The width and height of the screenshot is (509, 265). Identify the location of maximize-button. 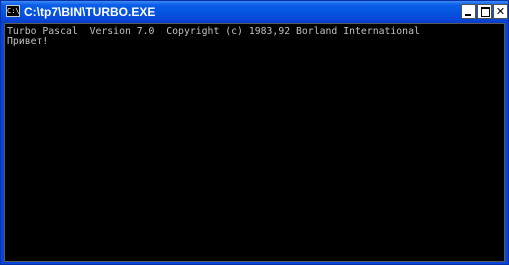
(484, 11).